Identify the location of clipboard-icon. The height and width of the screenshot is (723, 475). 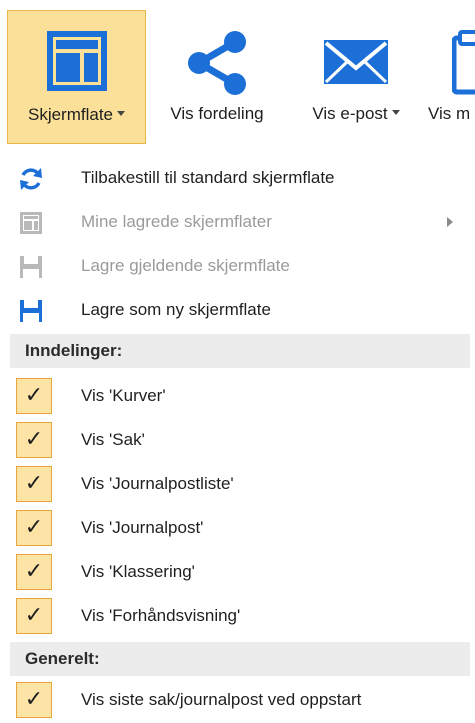
(449, 63).